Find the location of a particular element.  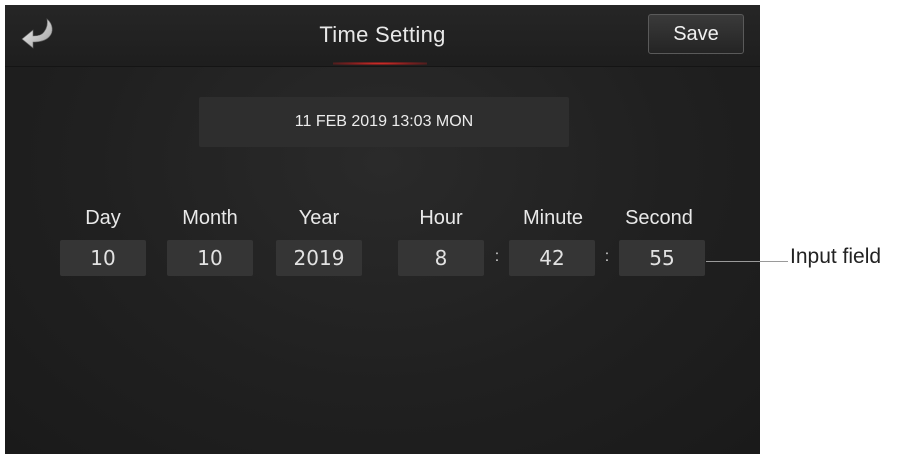

month-input: 10 is located at coordinates (210, 258).